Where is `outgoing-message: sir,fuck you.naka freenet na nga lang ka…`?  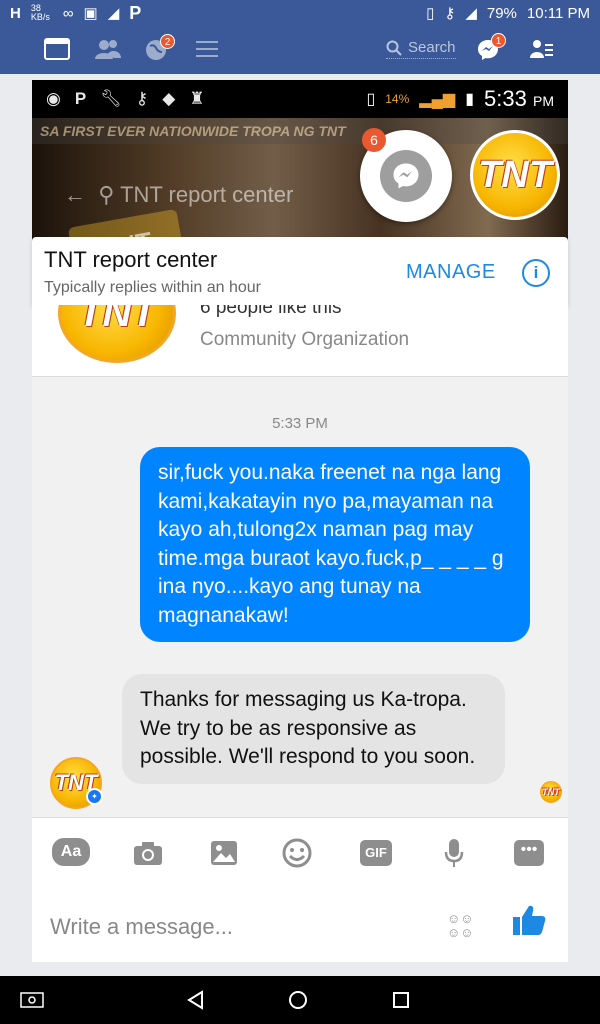 outgoing-message: sir,fuck you.naka freenet na nga lang ka… is located at coordinates (335, 544).